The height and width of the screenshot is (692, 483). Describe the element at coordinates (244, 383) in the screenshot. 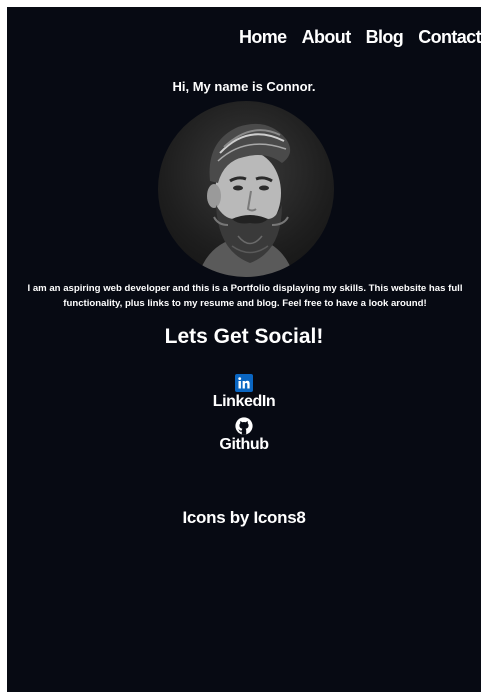

I see `linkedin-icon` at that location.